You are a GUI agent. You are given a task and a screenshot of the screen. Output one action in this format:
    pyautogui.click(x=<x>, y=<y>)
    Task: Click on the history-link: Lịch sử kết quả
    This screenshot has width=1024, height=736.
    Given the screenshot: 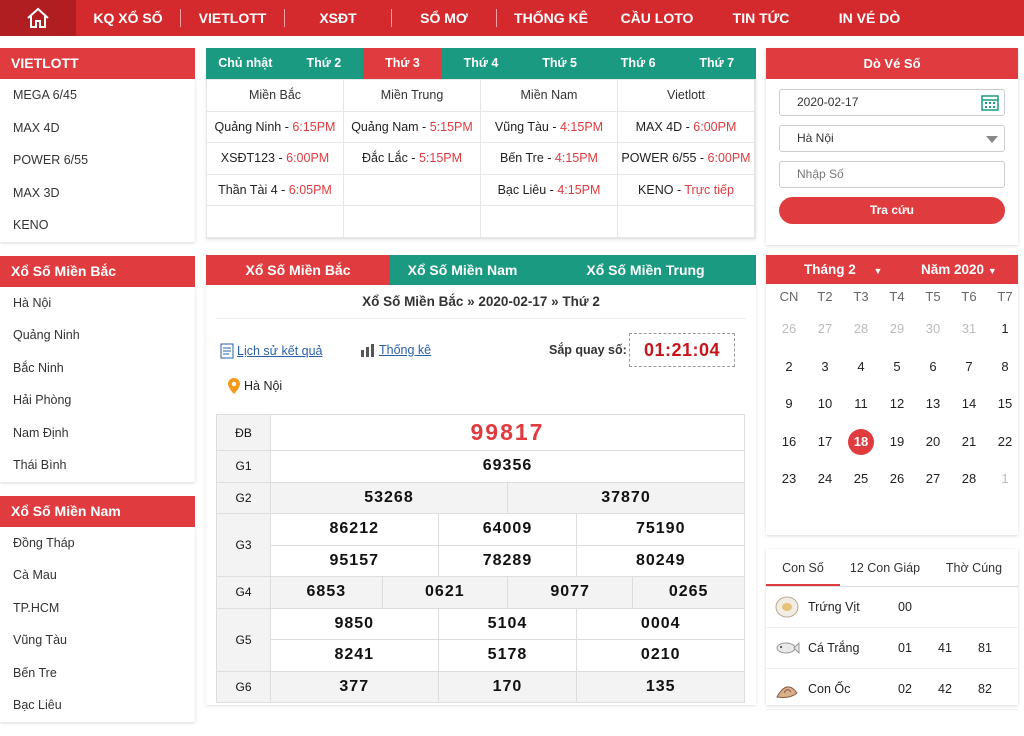 What is the action you would take?
    pyautogui.click(x=271, y=351)
    